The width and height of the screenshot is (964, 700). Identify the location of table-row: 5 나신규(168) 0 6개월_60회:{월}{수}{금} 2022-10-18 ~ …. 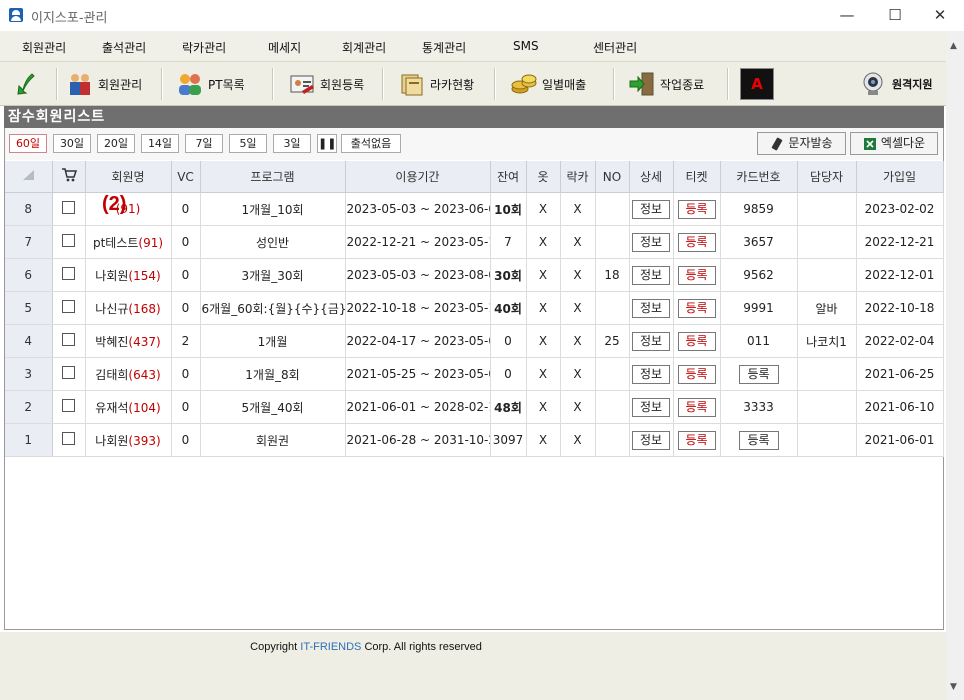
(474, 308).